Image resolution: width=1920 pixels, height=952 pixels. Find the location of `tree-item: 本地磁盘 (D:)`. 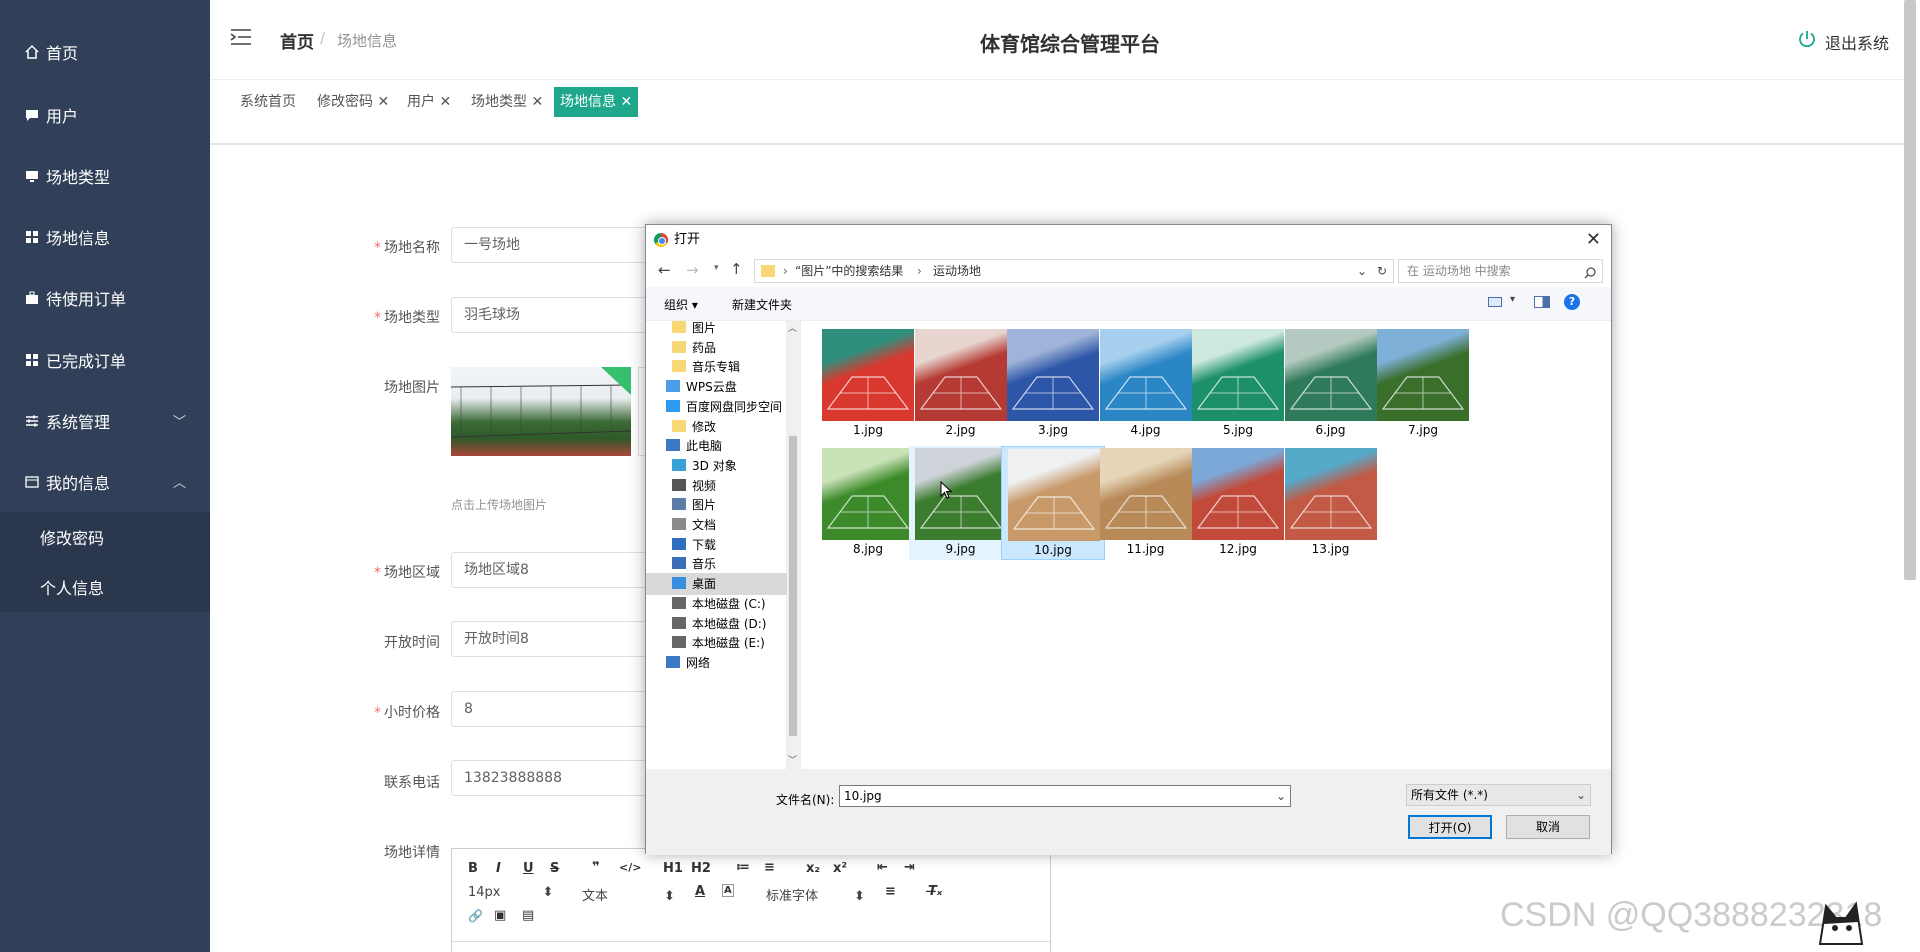

tree-item: 本地磁盘 (D:) is located at coordinates (716, 624).